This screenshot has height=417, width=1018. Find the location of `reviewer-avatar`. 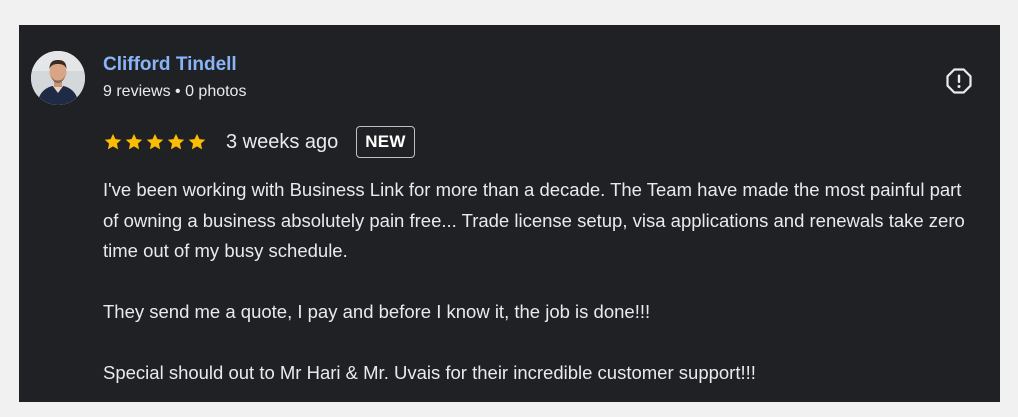

reviewer-avatar is located at coordinates (58, 78).